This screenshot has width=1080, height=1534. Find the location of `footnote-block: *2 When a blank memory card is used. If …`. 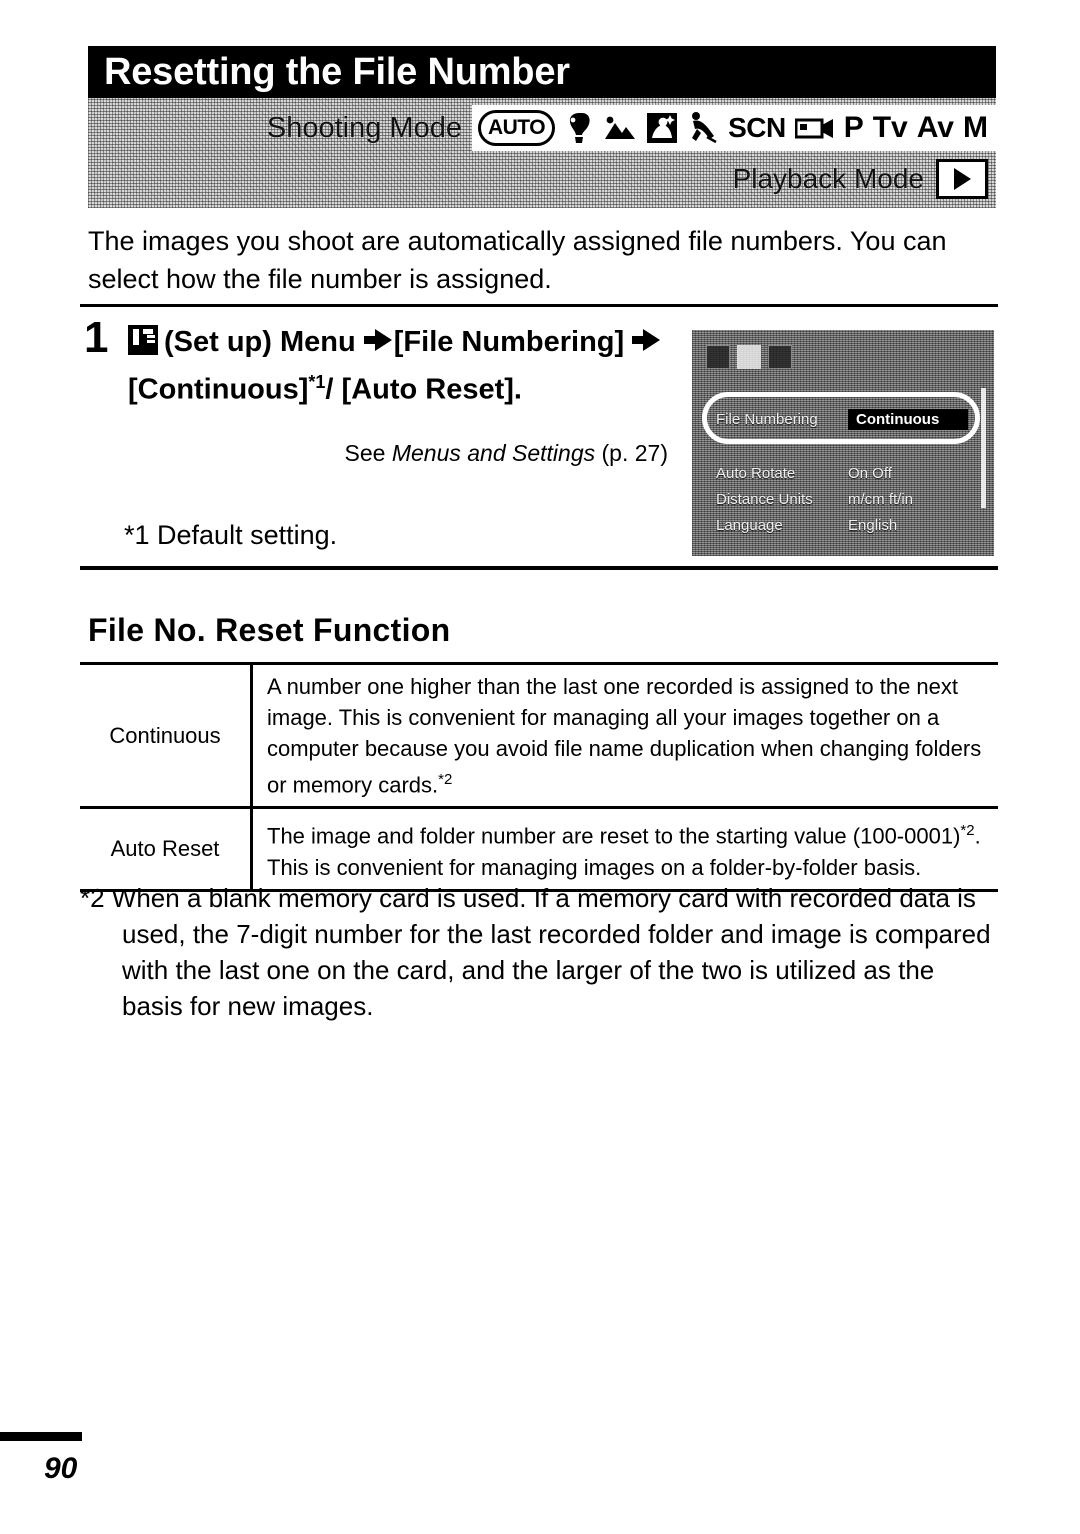

footnote-block: *2 When a blank memory card is used. If … is located at coordinates (540, 952).